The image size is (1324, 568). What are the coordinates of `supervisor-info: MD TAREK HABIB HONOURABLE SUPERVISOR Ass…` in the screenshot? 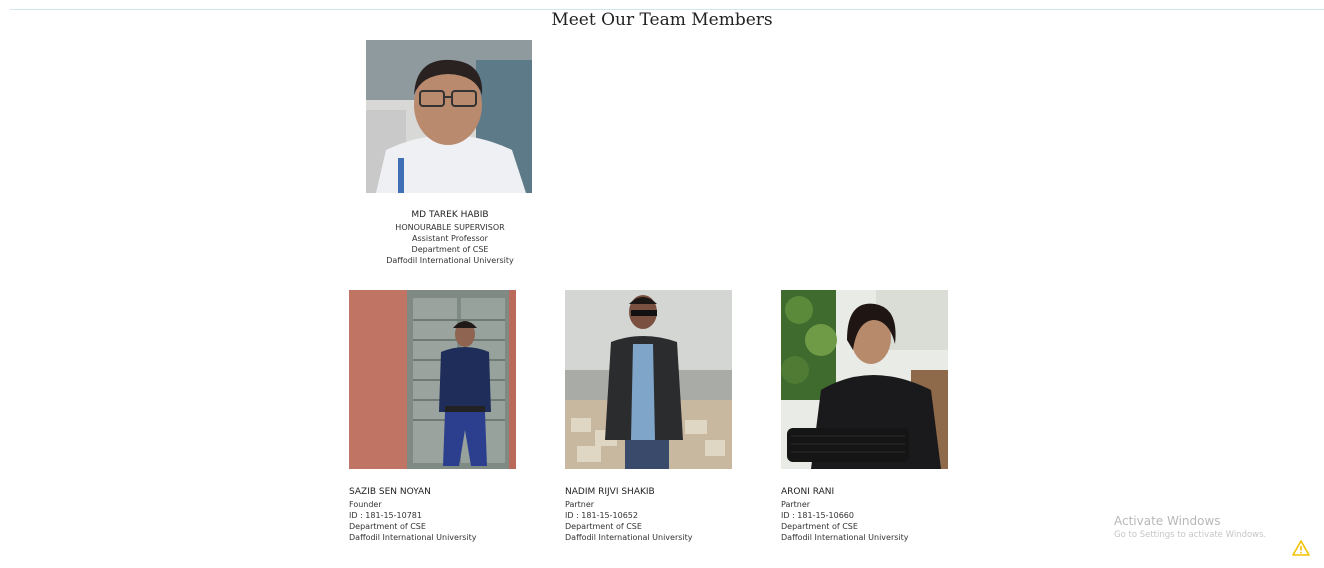 It's located at (450, 238).